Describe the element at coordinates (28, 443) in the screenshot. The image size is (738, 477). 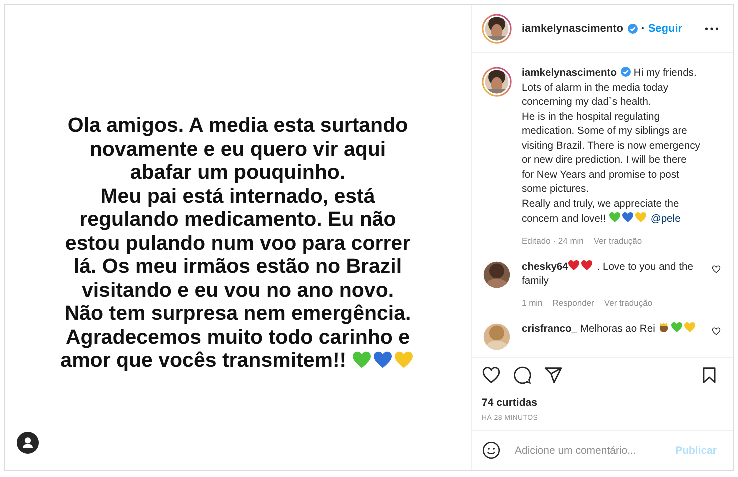
I see `person-tag-icon` at that location.